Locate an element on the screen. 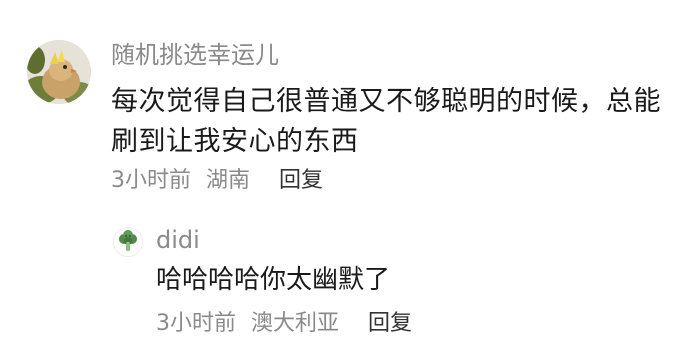 The width and height of the screenshot is (690, 352). comment-meta: 3小时前 湖南 回复 is located at coordinates (217, 181).